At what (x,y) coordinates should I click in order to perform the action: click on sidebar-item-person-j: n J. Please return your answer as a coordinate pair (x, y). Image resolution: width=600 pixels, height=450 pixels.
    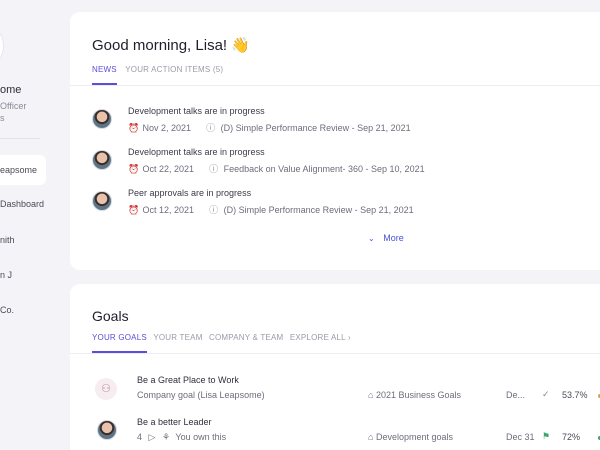
    Looking at the image, I should click on (24, 275).